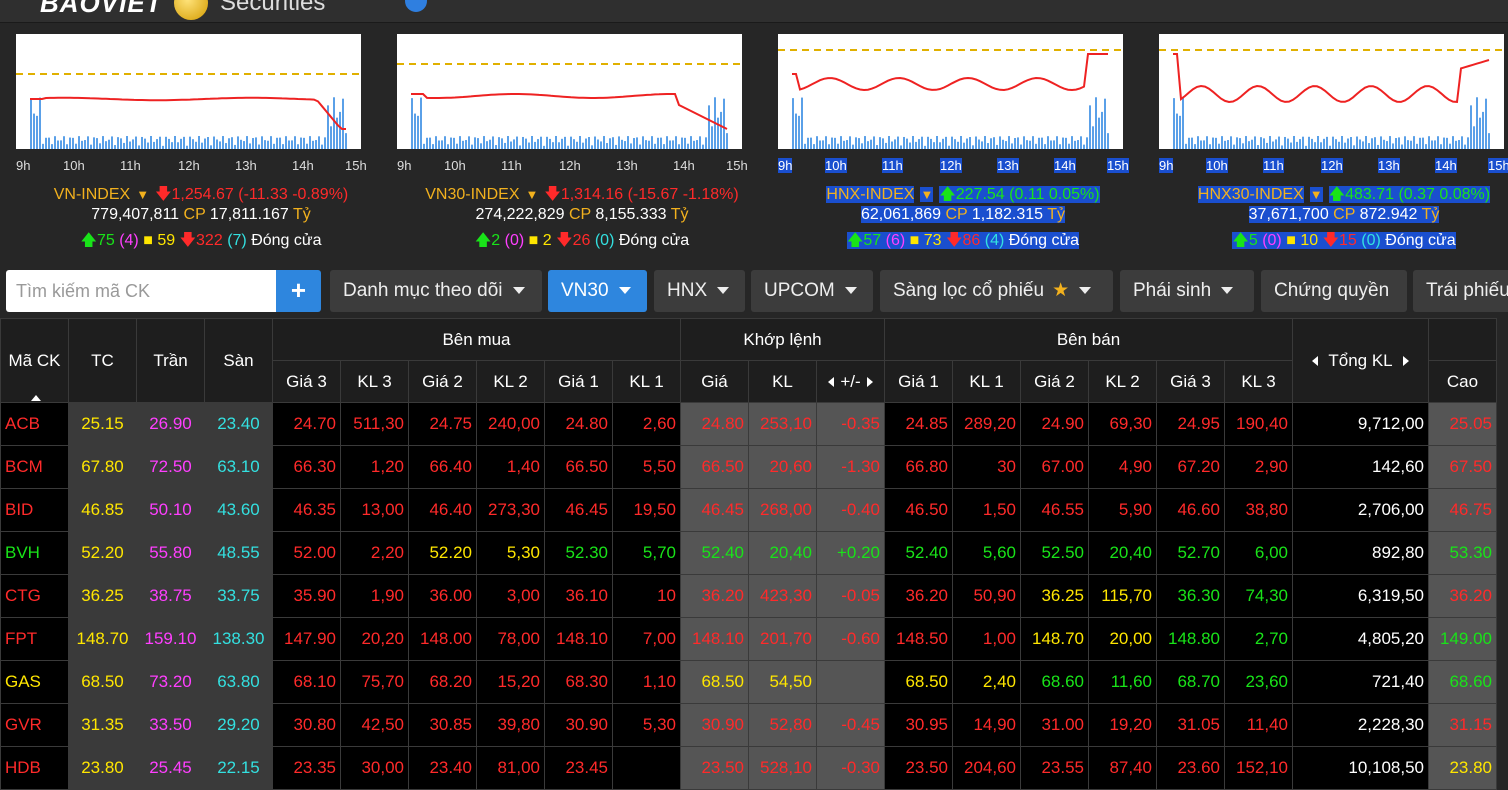  Describe the element at coordinates (918, 424) in the screenshot. I see `ask-price: 24.85` at that location.